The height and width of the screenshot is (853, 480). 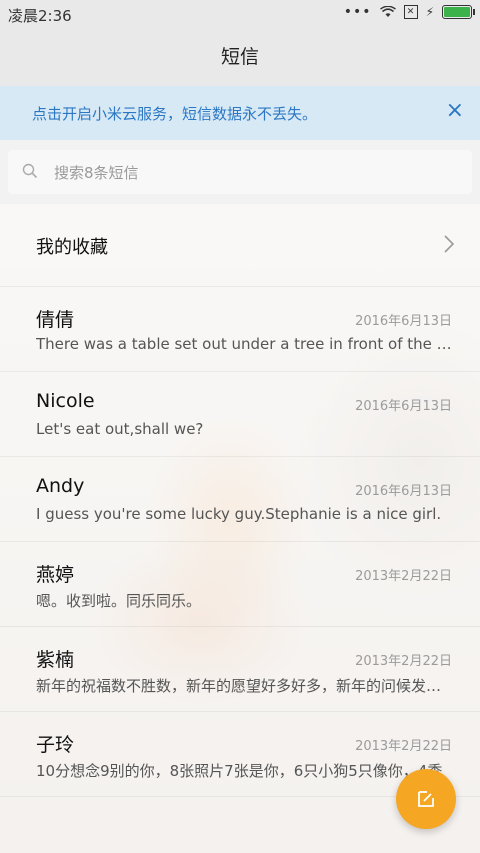 I want to click on favorites-label: 我的收藏, so click(x=72, y=247).